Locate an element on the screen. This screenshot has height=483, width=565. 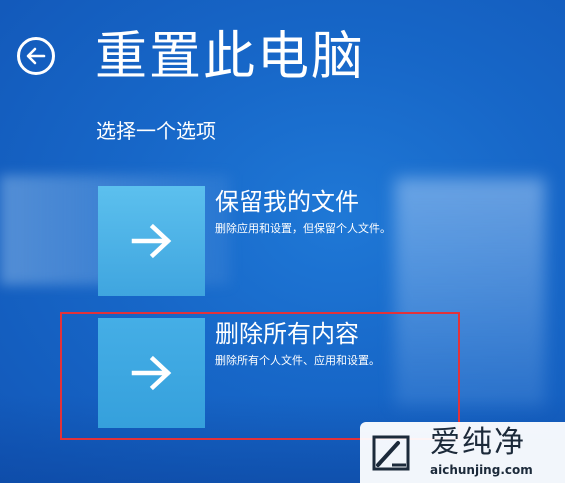
option-tile is located at coordinates (151, 241).